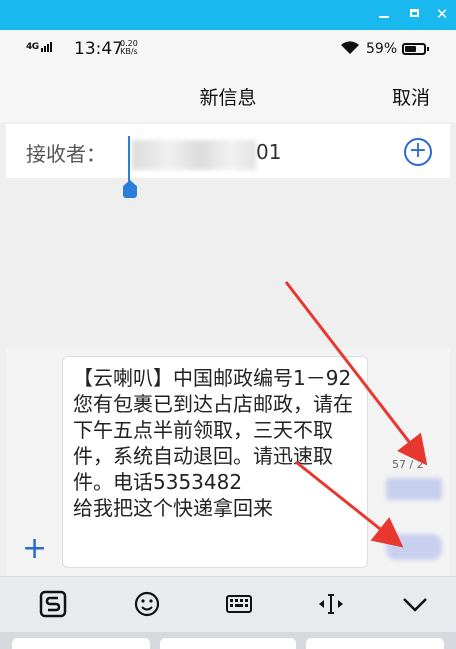  I want to click on status-bar: 4G 13:47 0.20 KB/s 59%, so click(228, 50).